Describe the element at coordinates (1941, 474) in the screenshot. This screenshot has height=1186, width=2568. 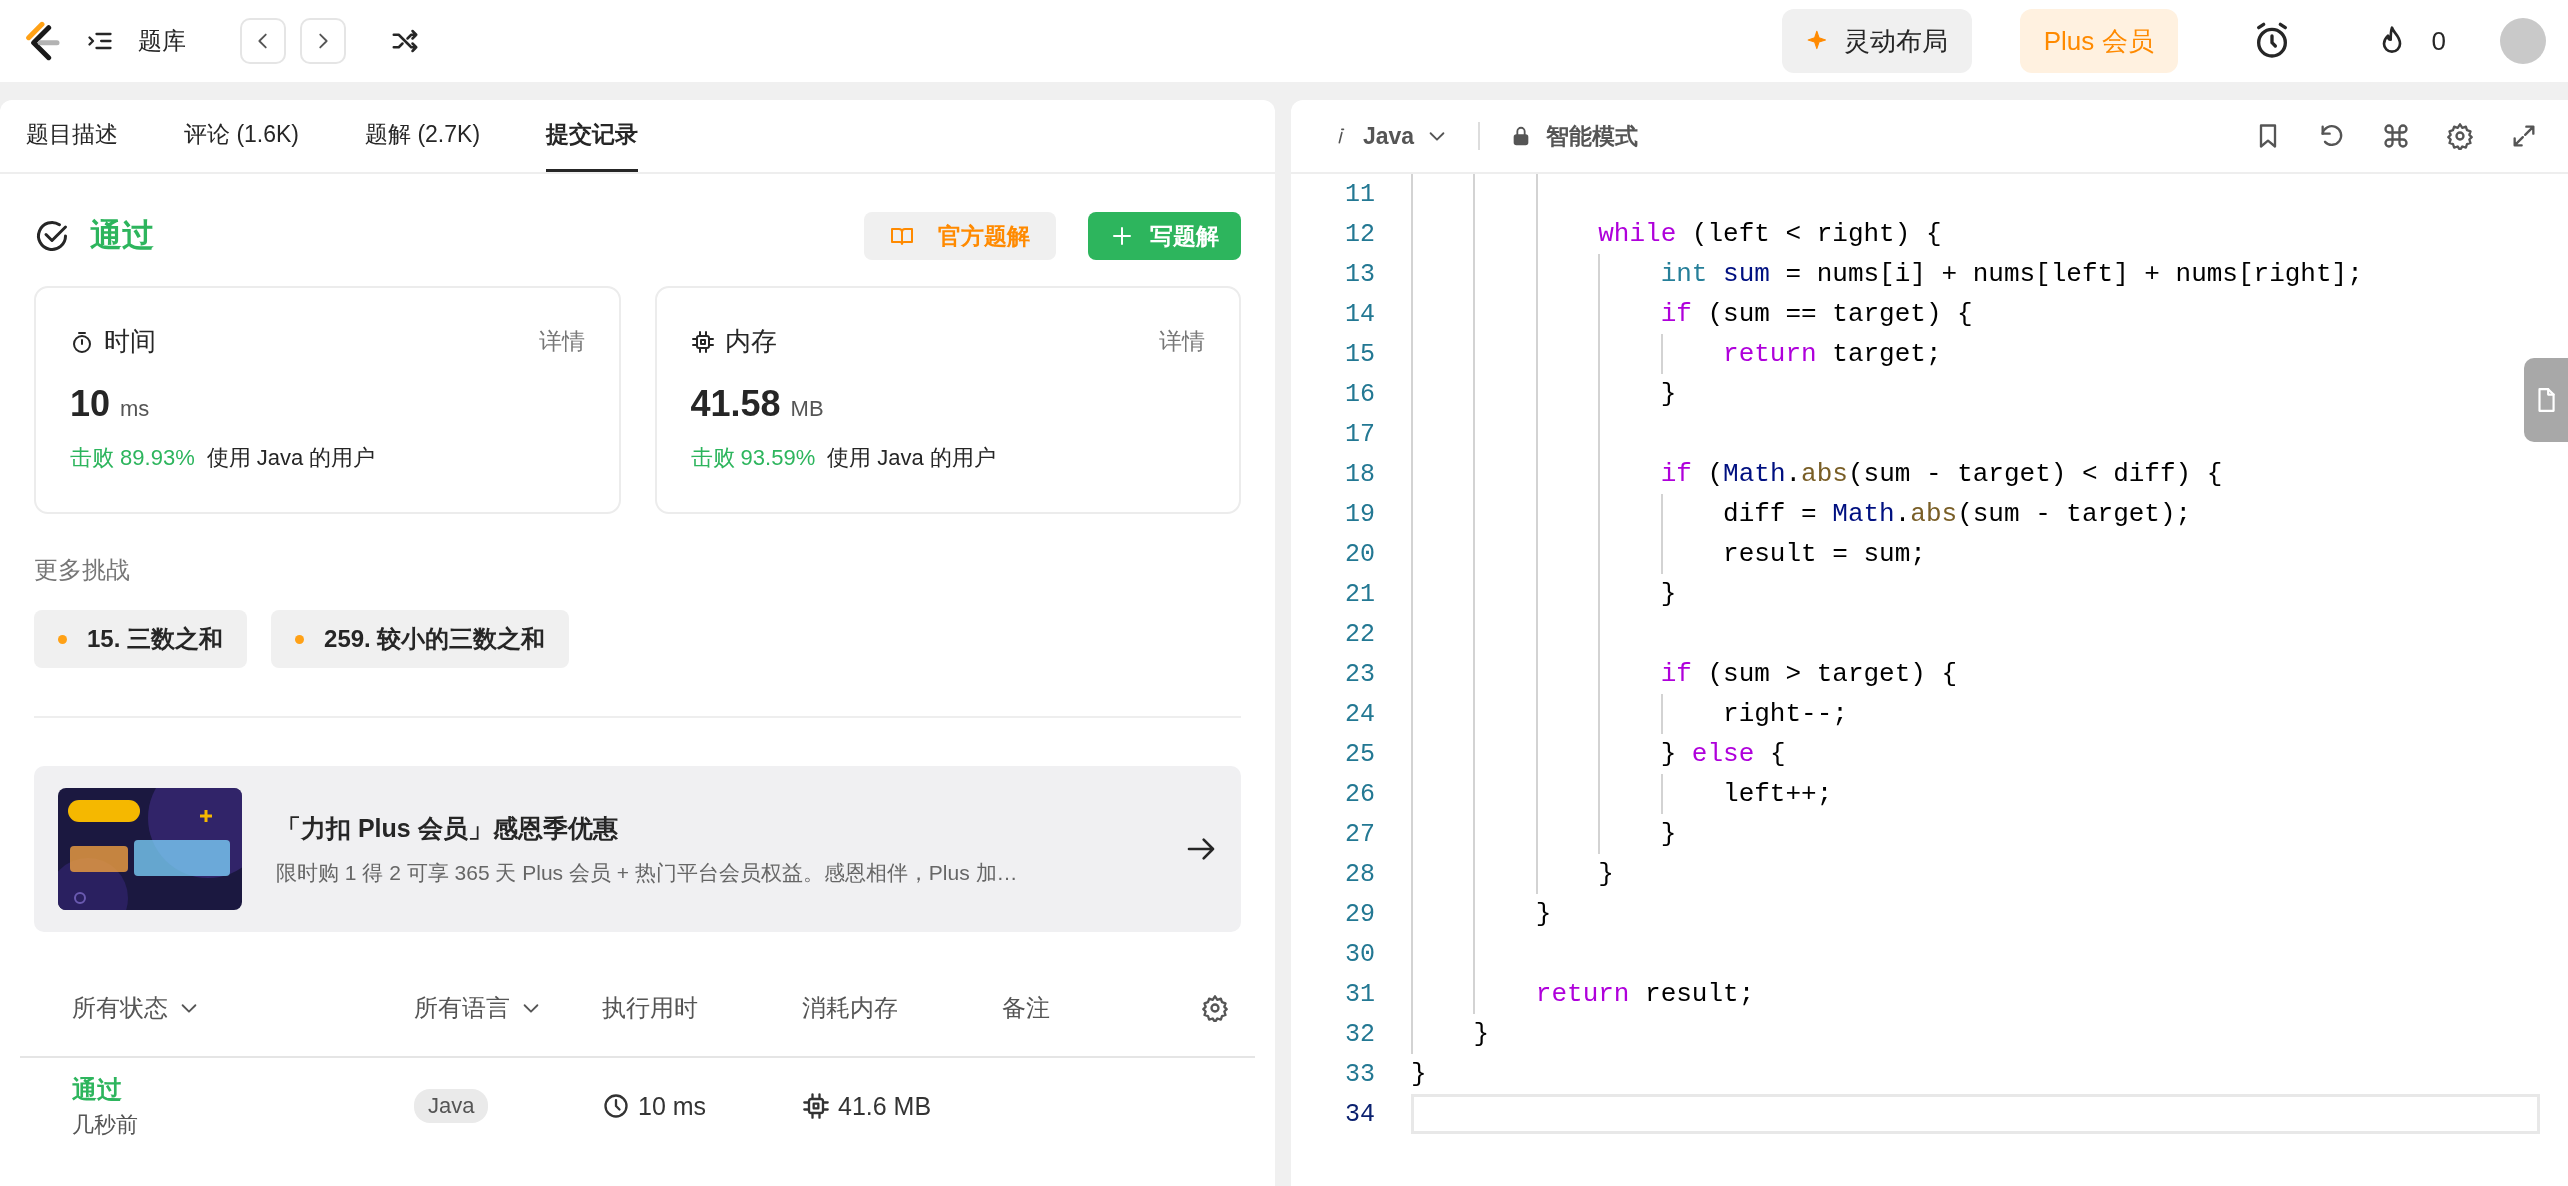
I see `code-line: if (Math.abs(sum - target) < diff) {` at that location.